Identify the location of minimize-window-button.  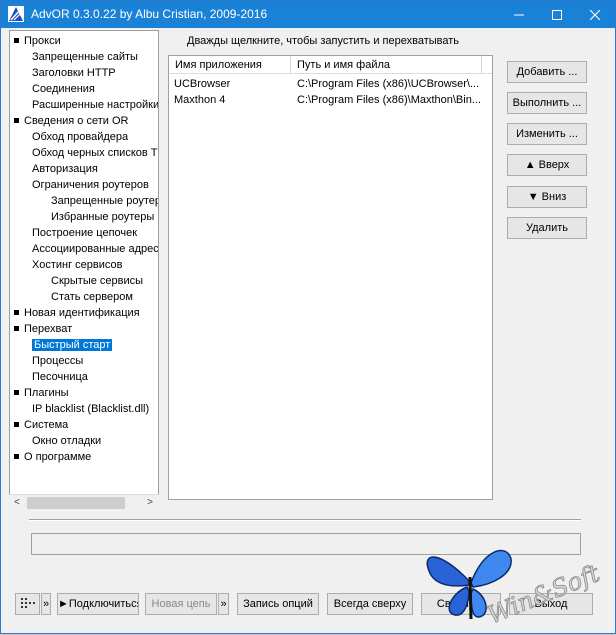
(519, 14).